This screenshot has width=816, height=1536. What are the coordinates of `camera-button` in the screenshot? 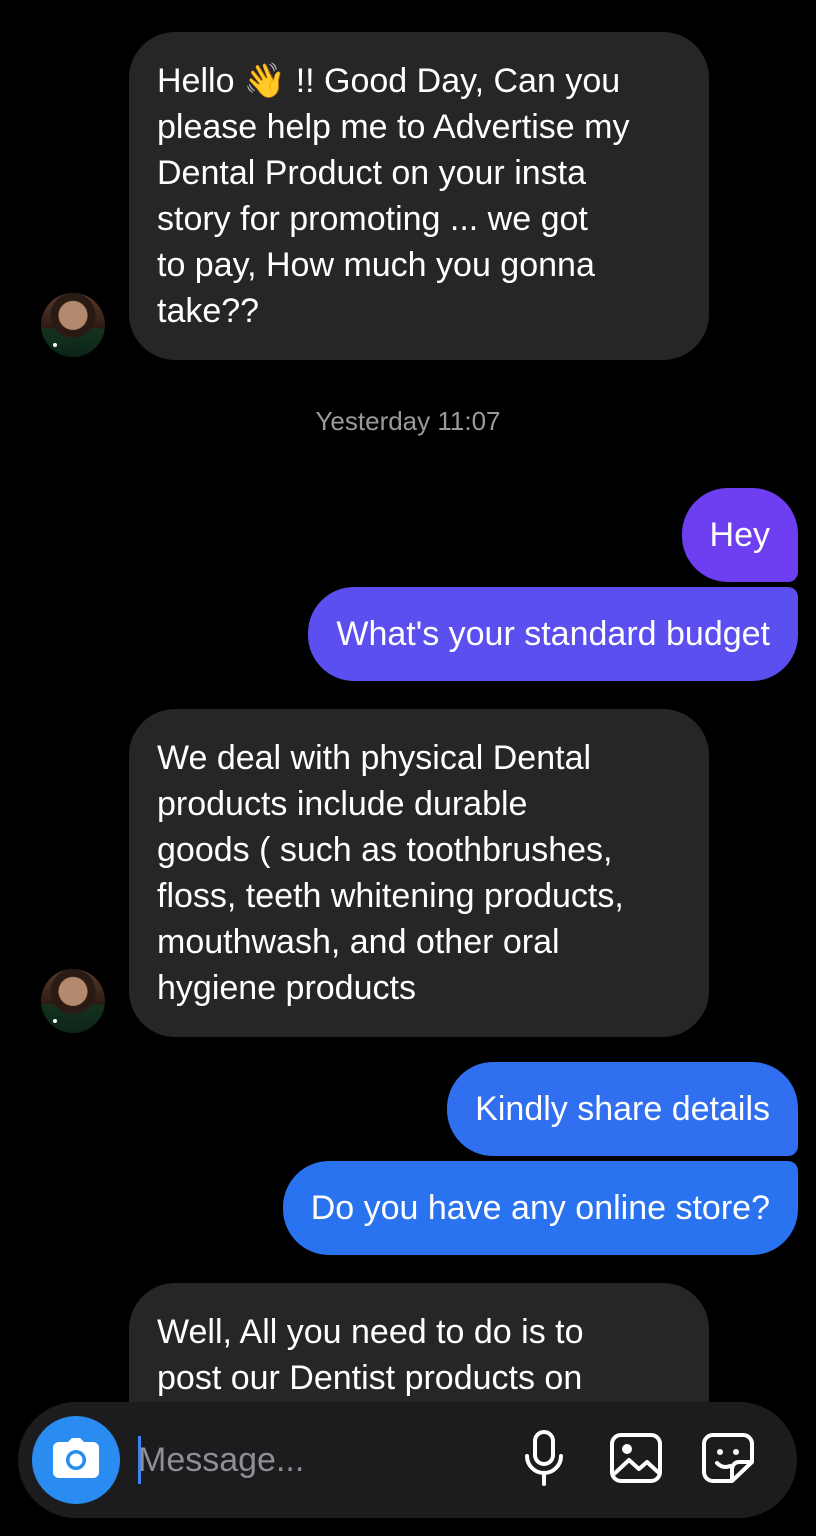 It's located at (76, 1460).